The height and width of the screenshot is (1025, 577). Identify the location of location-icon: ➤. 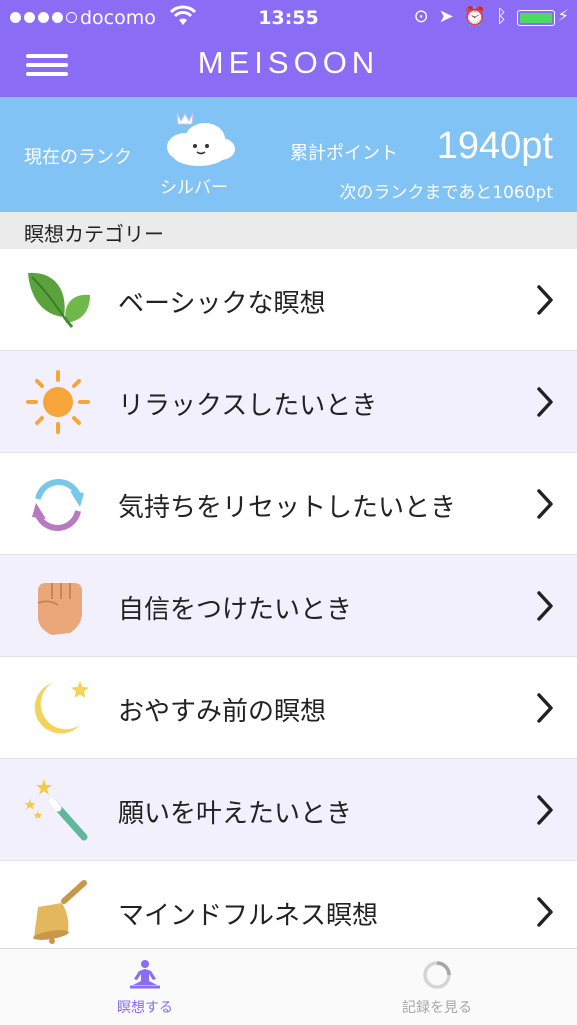
(446, 16).